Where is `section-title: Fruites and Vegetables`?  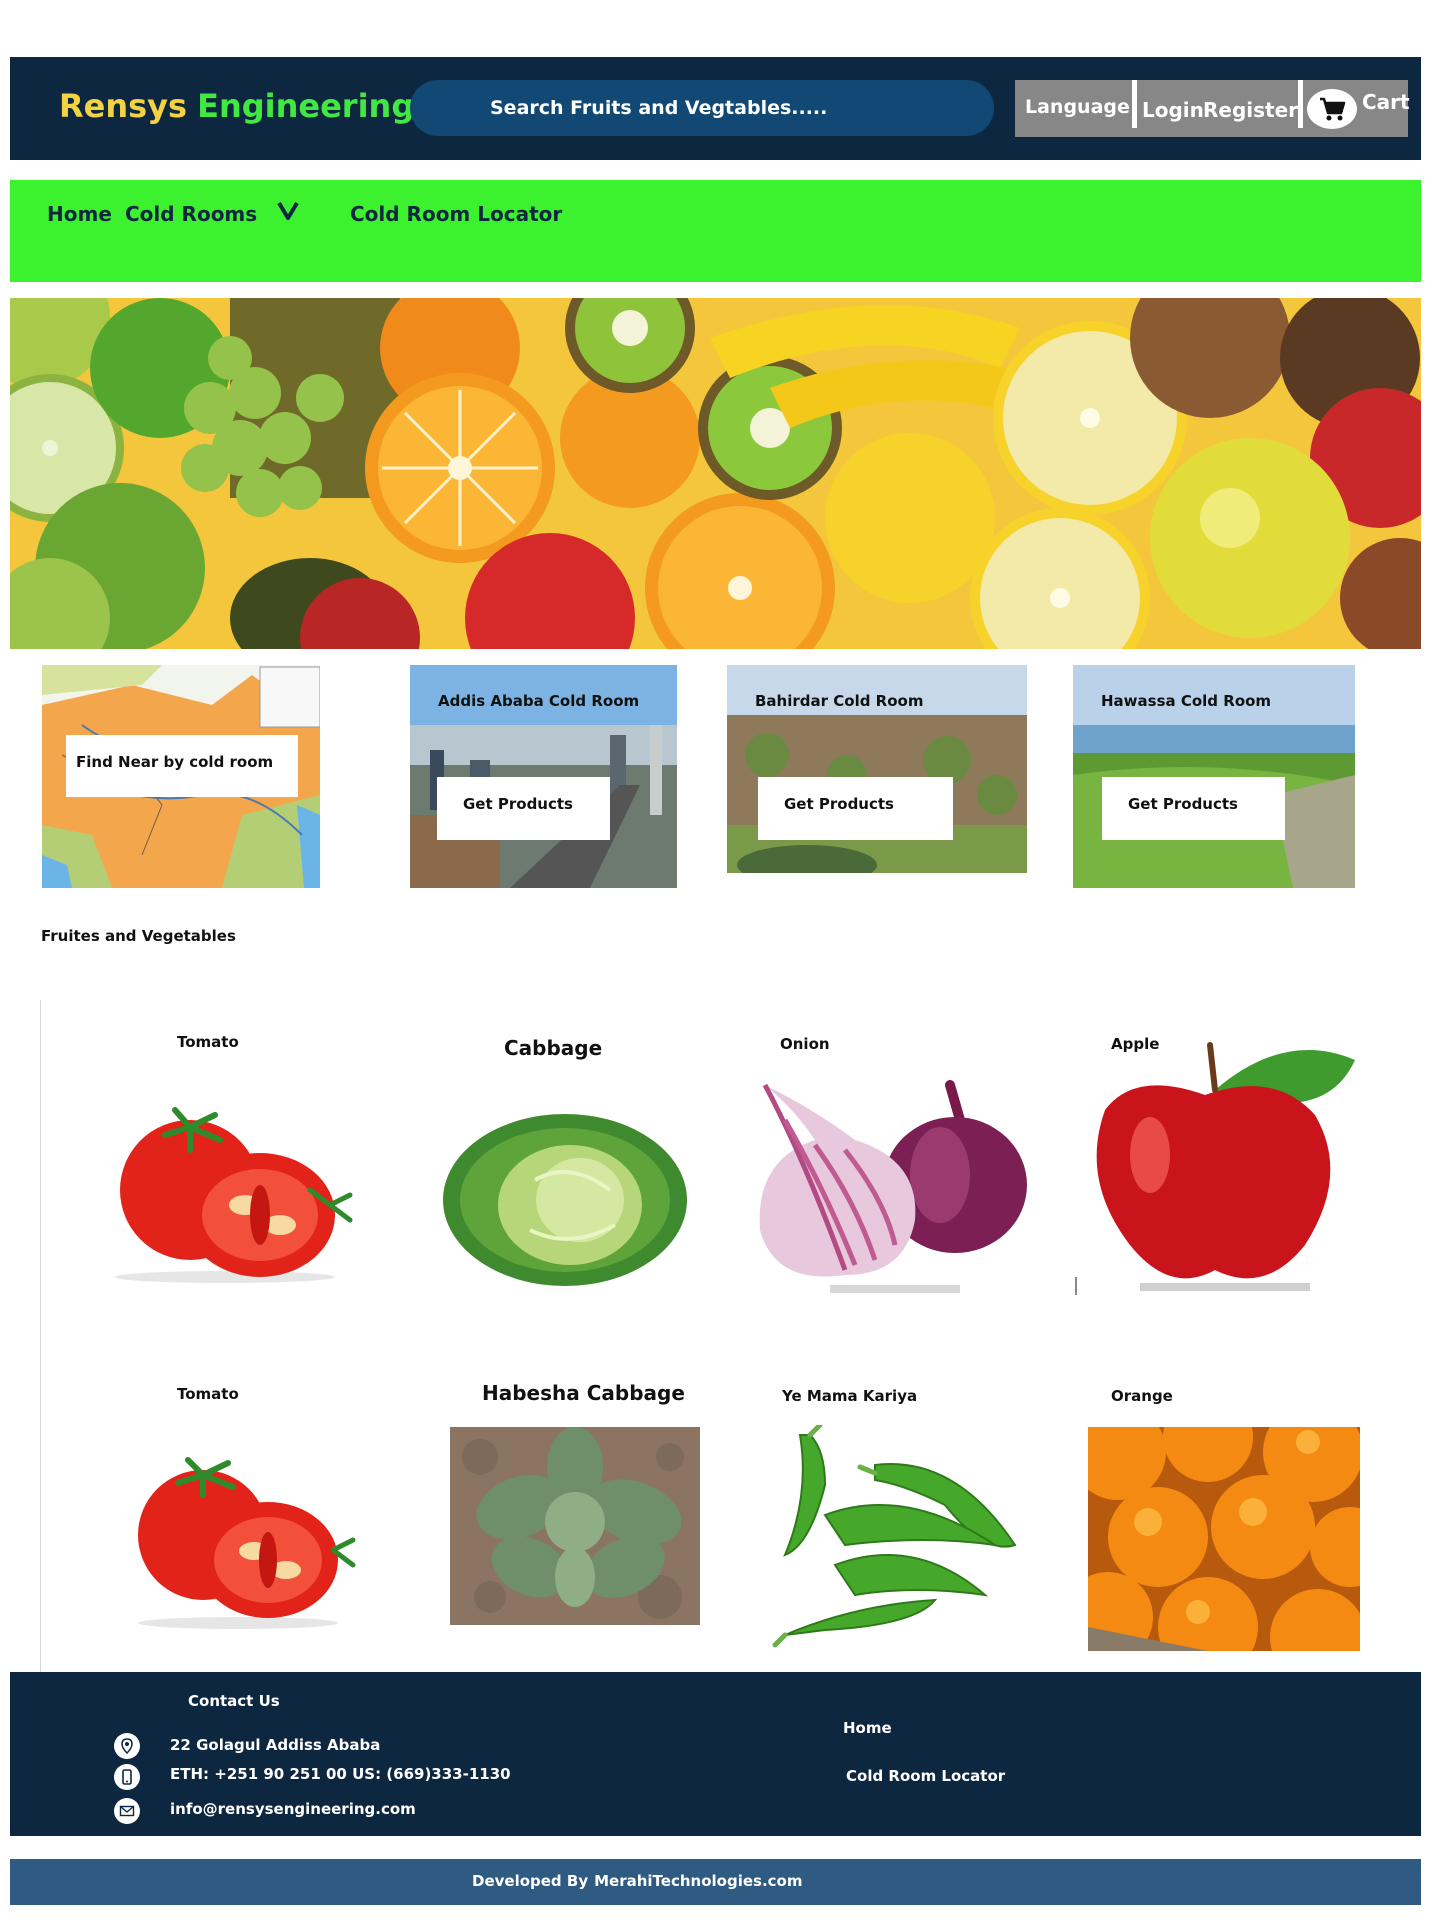
section-title: Fruites and Vegetables is located at coordinates (138, 936).